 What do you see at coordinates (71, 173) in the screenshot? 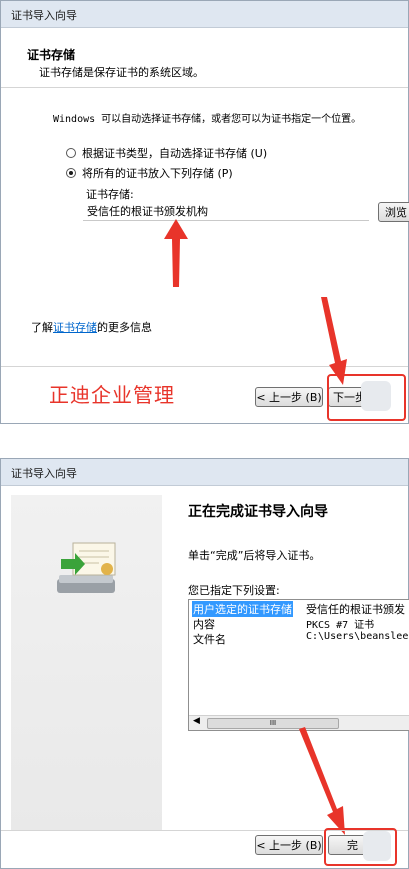
I see `radio-manual-store` at bounding box center [71, 173].